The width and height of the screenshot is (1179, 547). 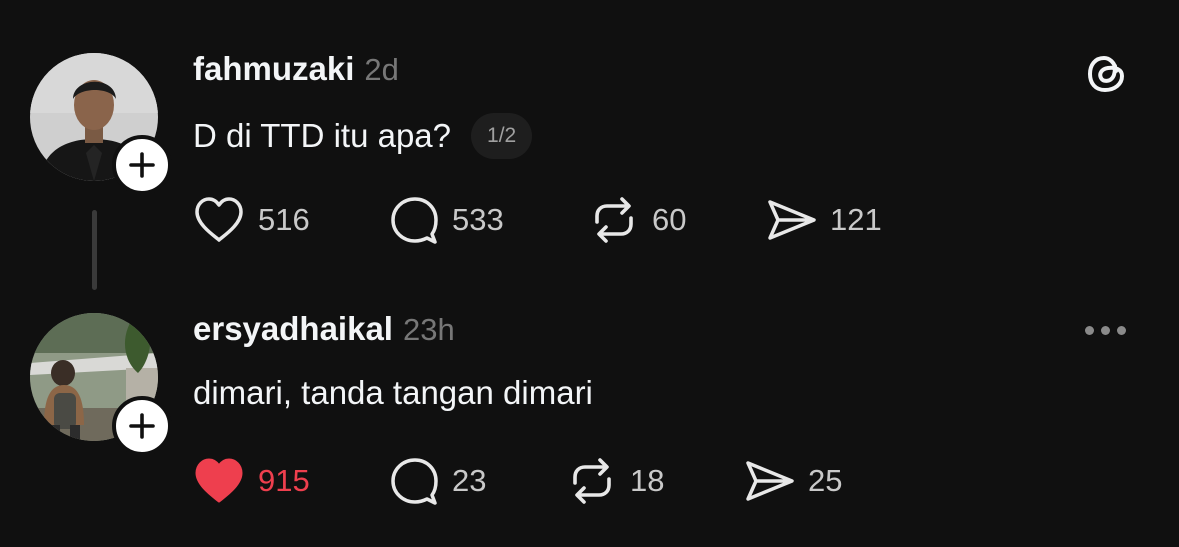 I want to click on threads-logo-icon, so click(x=1106, y=76).